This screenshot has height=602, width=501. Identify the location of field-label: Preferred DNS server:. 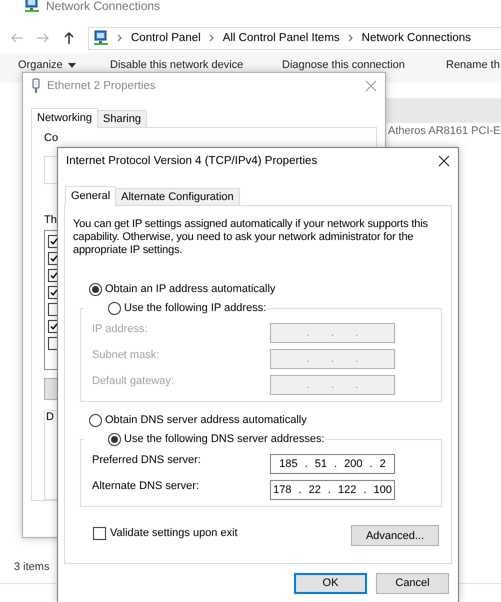
(146, 460).